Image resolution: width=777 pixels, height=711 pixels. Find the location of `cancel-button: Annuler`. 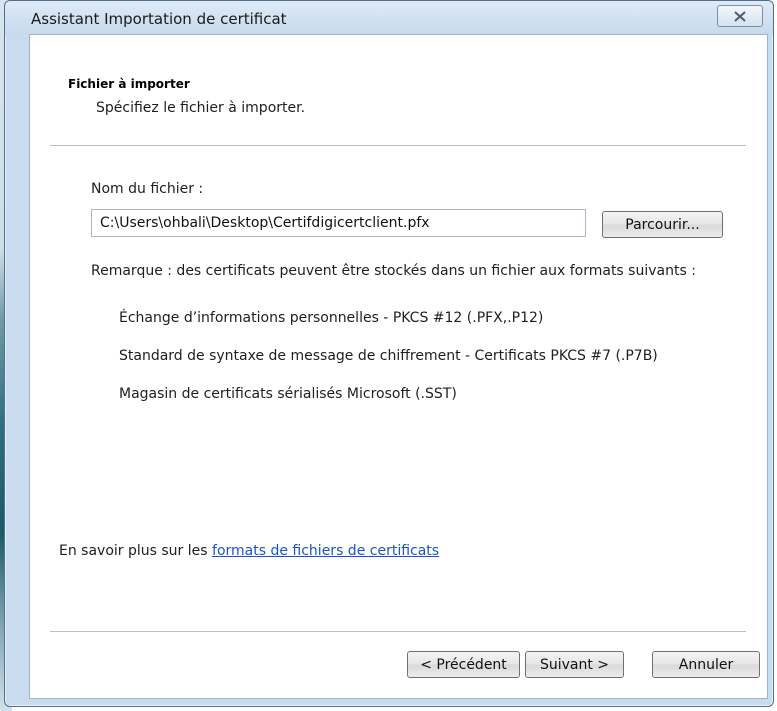

cancel-button: Annuler is located at coordinates (706, 664).